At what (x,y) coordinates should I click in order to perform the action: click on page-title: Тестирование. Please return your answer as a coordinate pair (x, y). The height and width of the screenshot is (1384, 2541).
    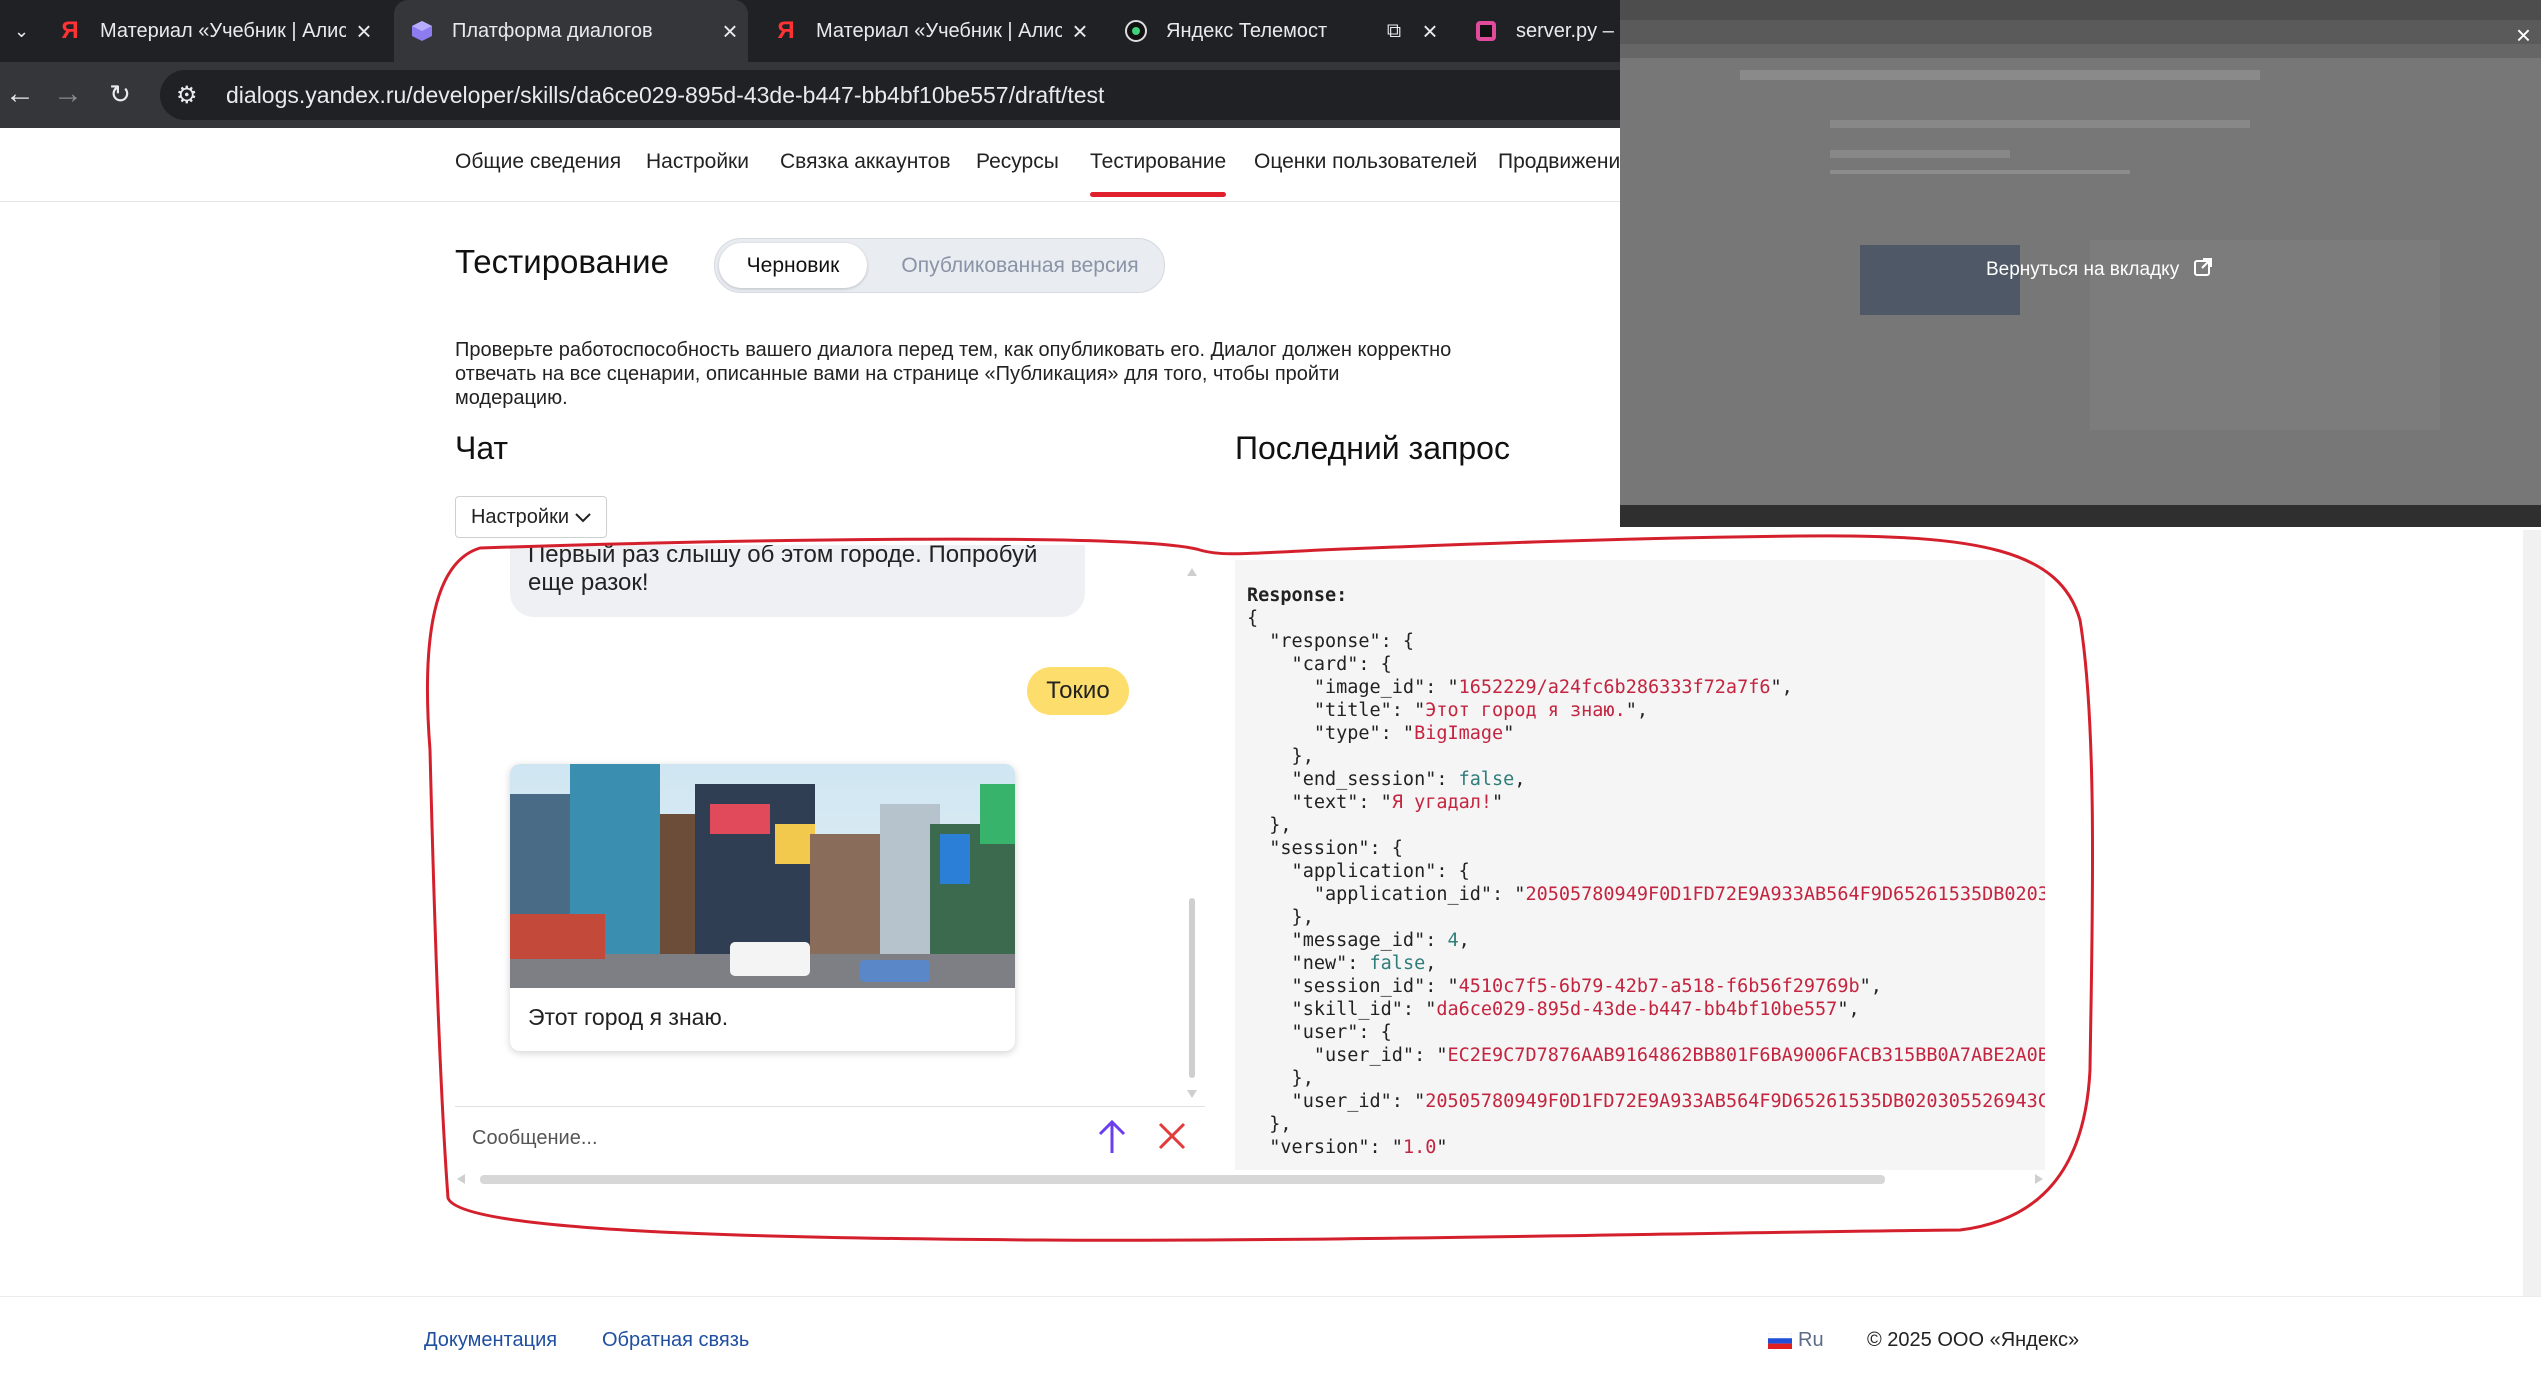
    Looking at the image, I should click on (562, 261).